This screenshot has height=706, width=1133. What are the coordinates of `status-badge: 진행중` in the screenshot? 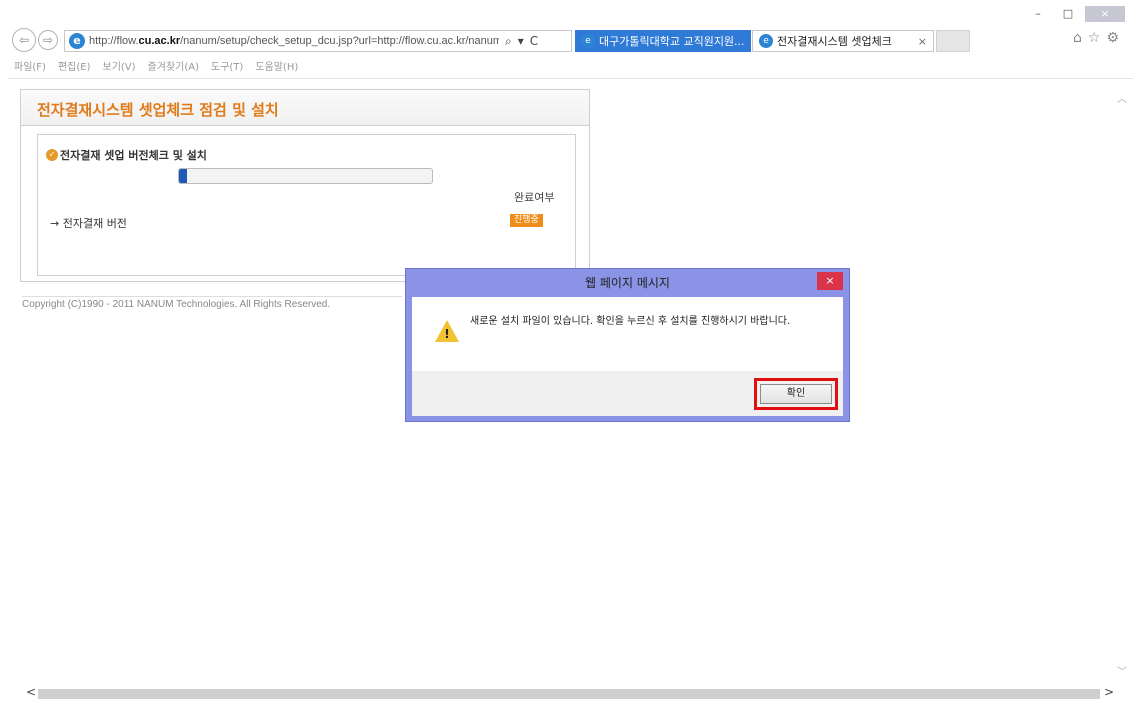 It's located at (526, 220).